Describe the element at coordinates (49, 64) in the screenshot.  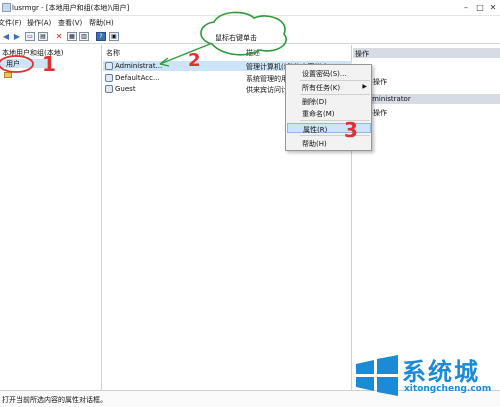
I see `annotation-mark-1: 1` at that location.